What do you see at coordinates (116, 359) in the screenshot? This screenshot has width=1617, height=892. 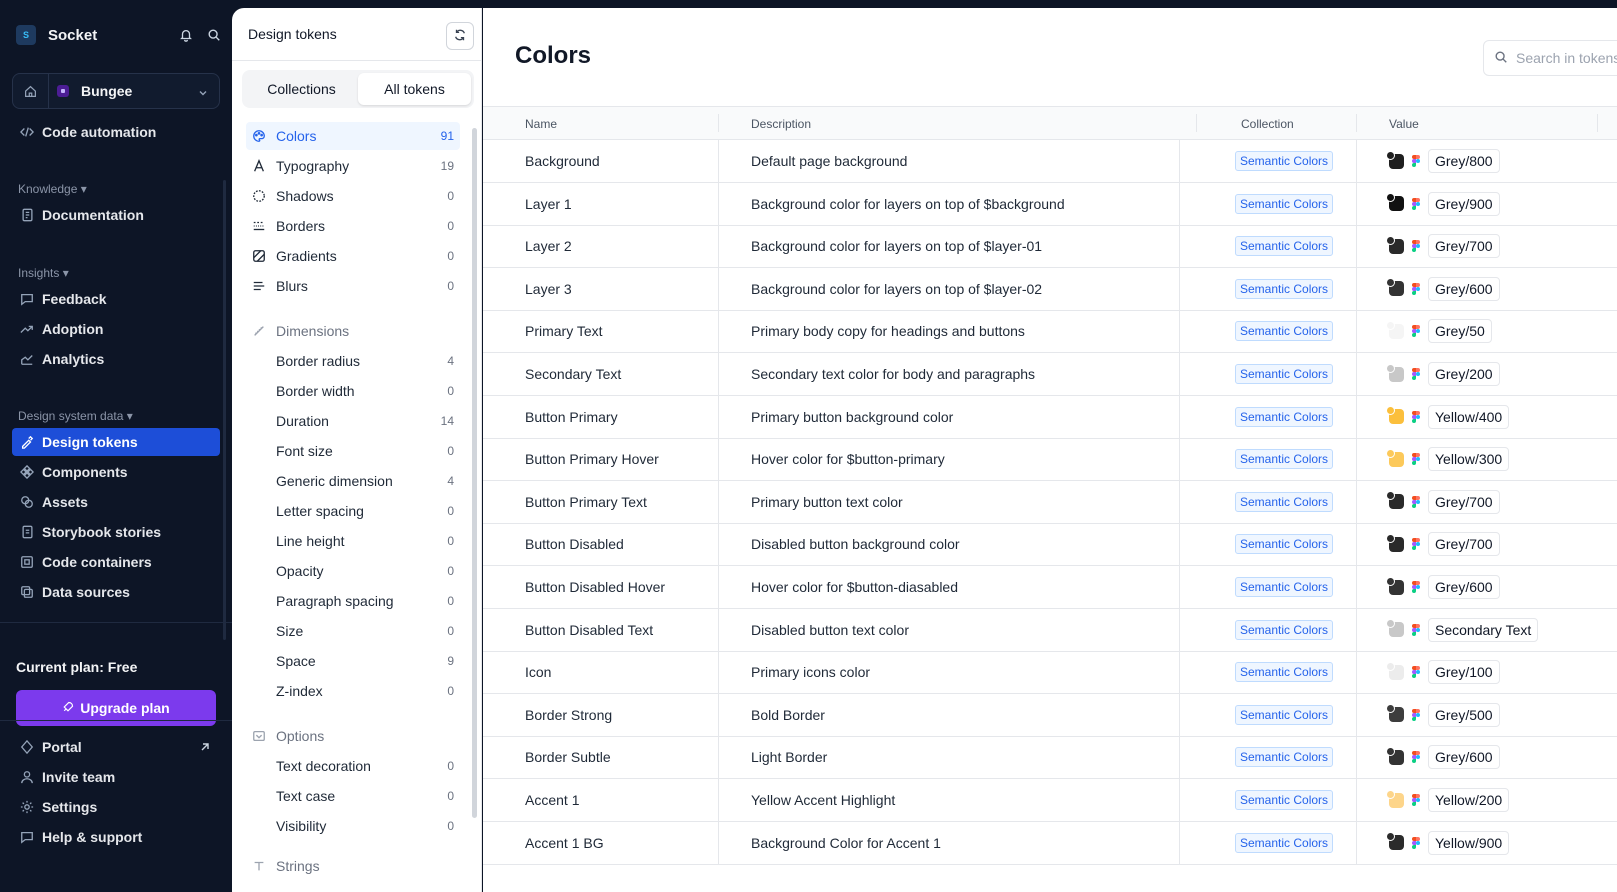 I see `nav-analytics: Analytics` at bounding box center [116, 359].